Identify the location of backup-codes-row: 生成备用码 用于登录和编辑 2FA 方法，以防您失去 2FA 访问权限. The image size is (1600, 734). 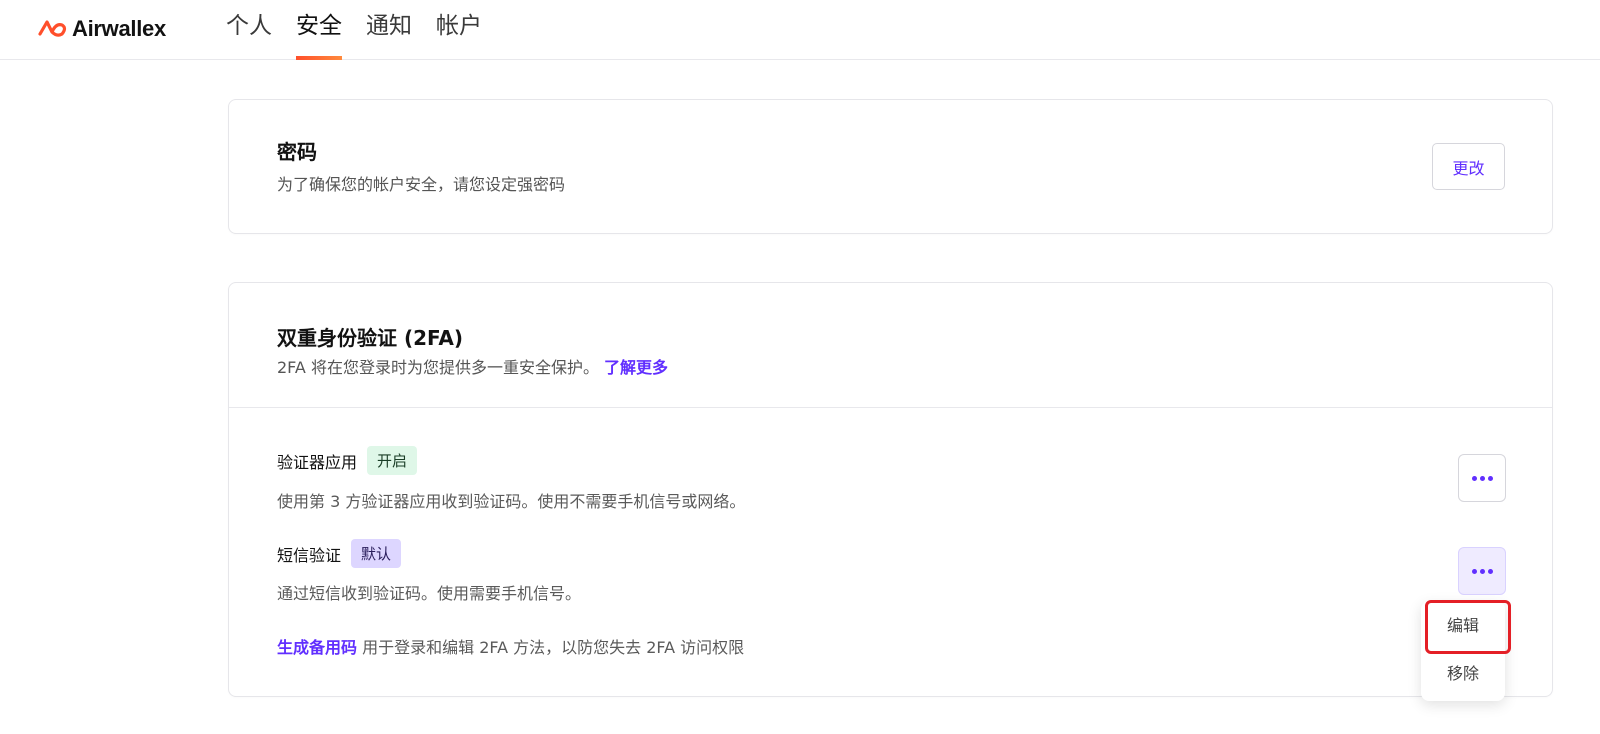
(510, 646).